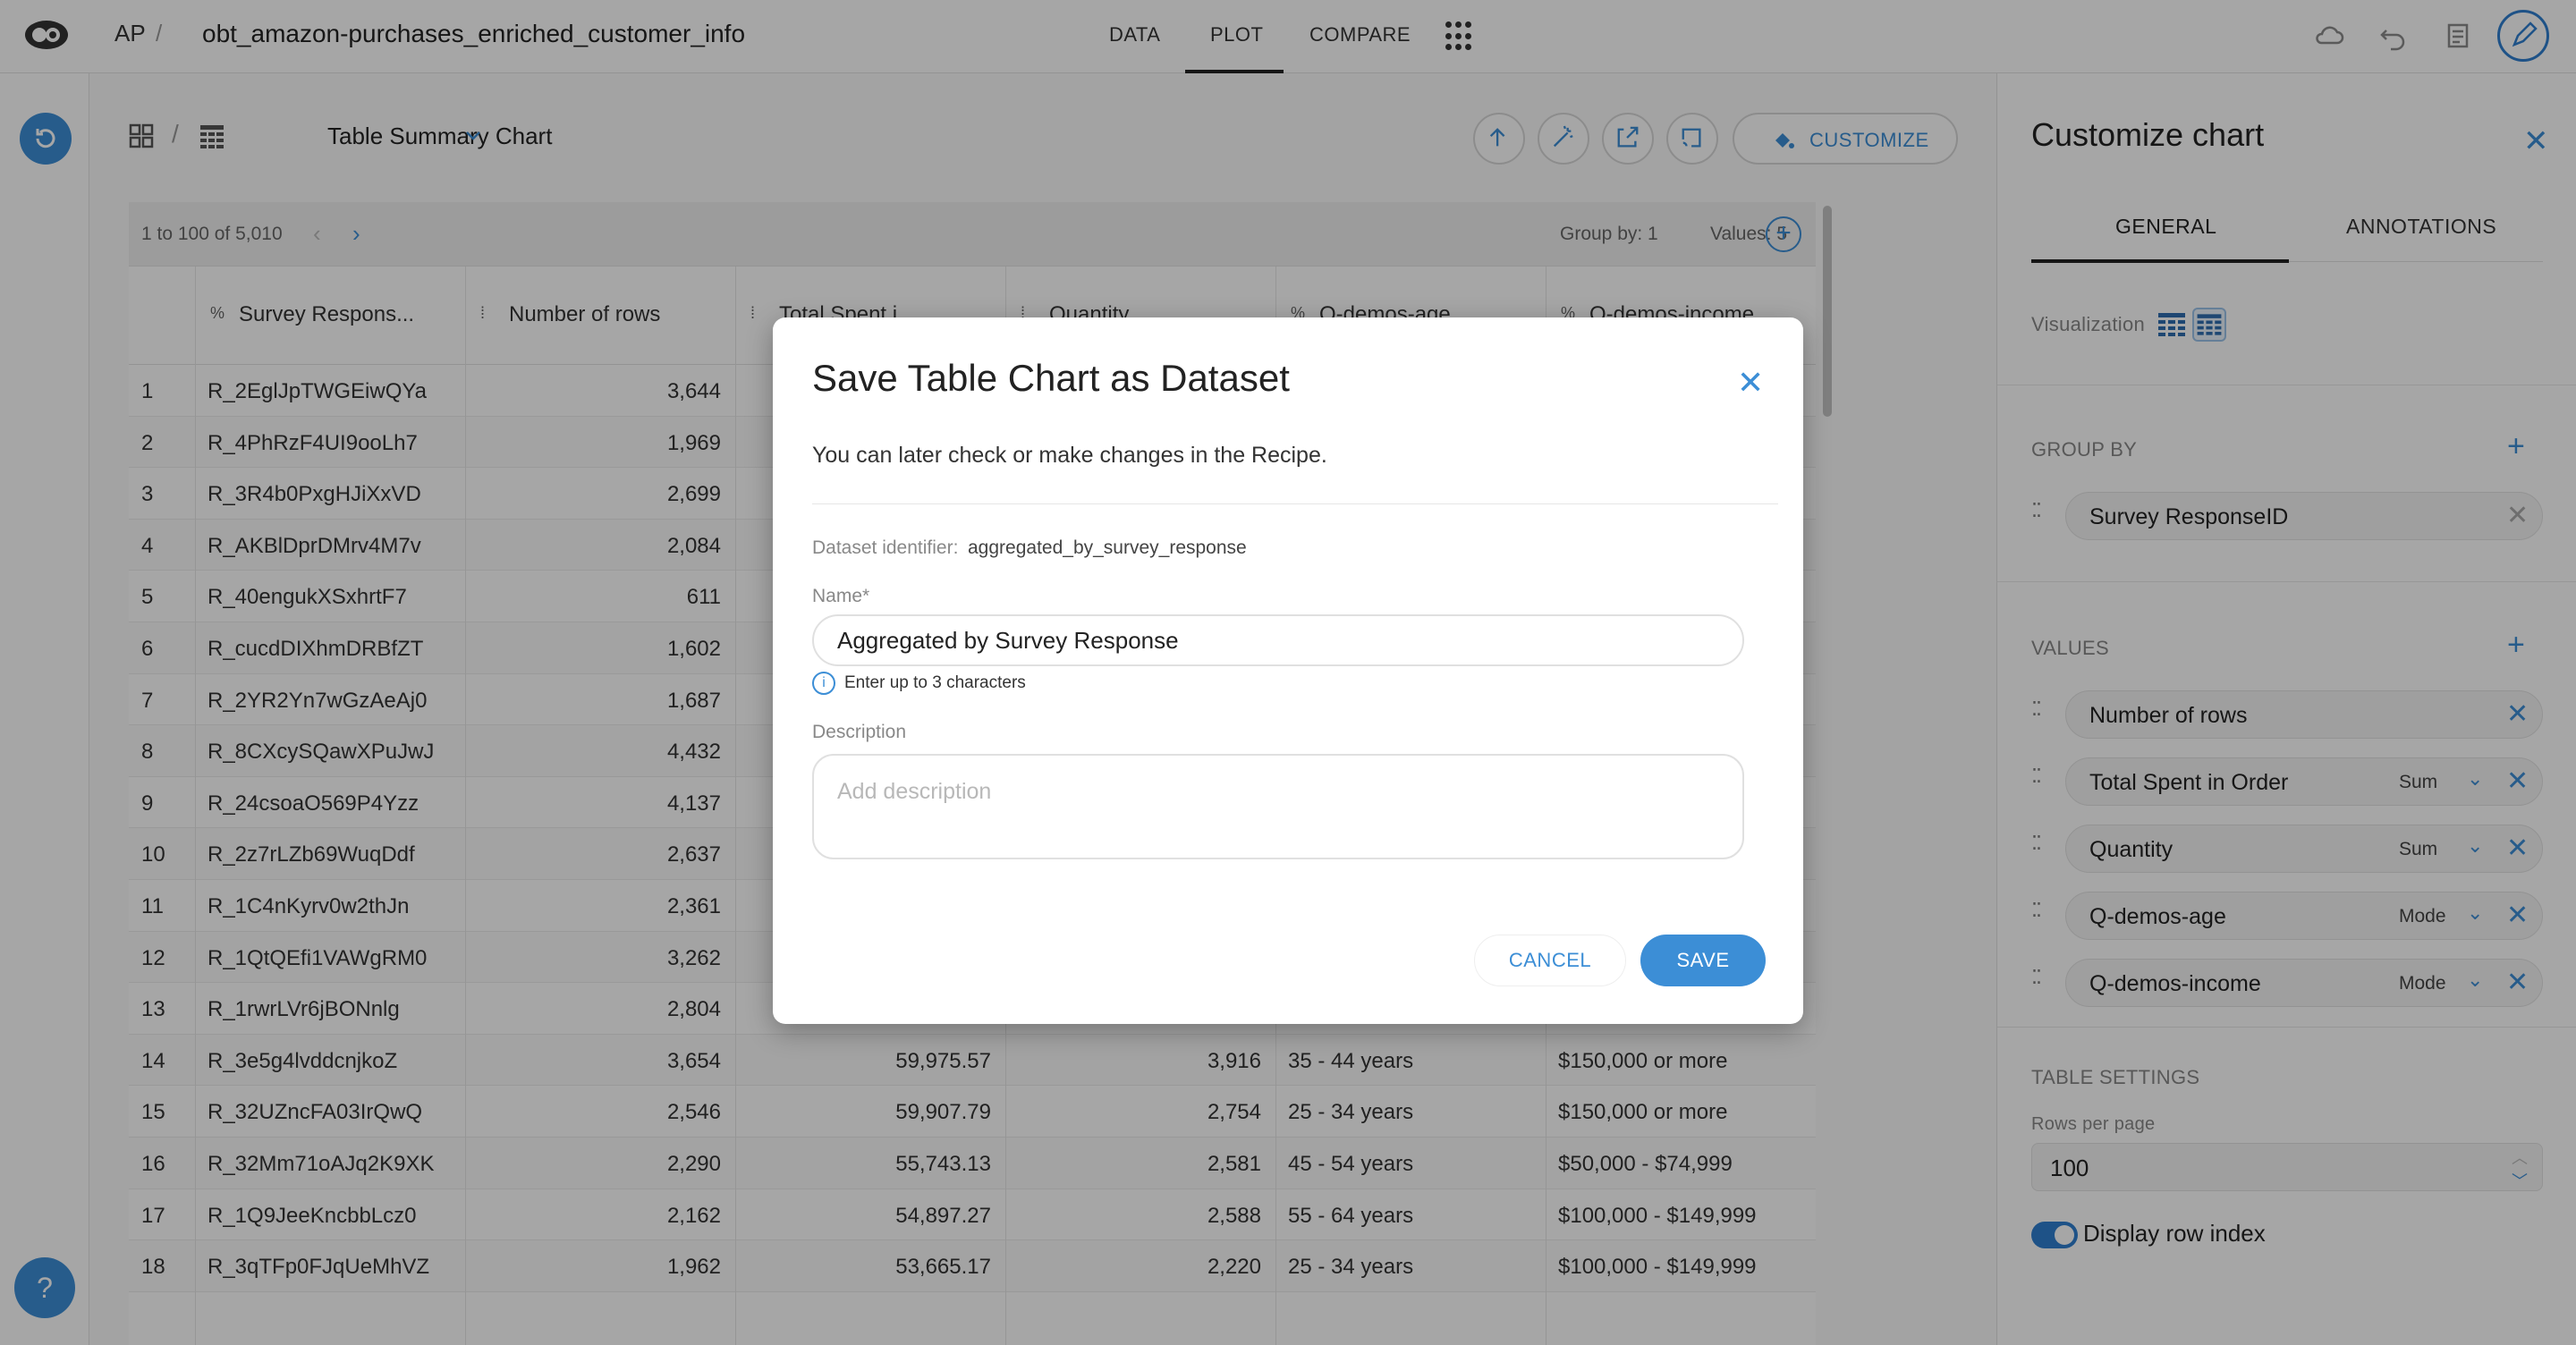 This screenshot has height=1345, width=2576. What do you see at coordinates (885, 547) in the screenshot?
I see `identifier-label: Dataset identifier:` at bounding box center [885, 547].